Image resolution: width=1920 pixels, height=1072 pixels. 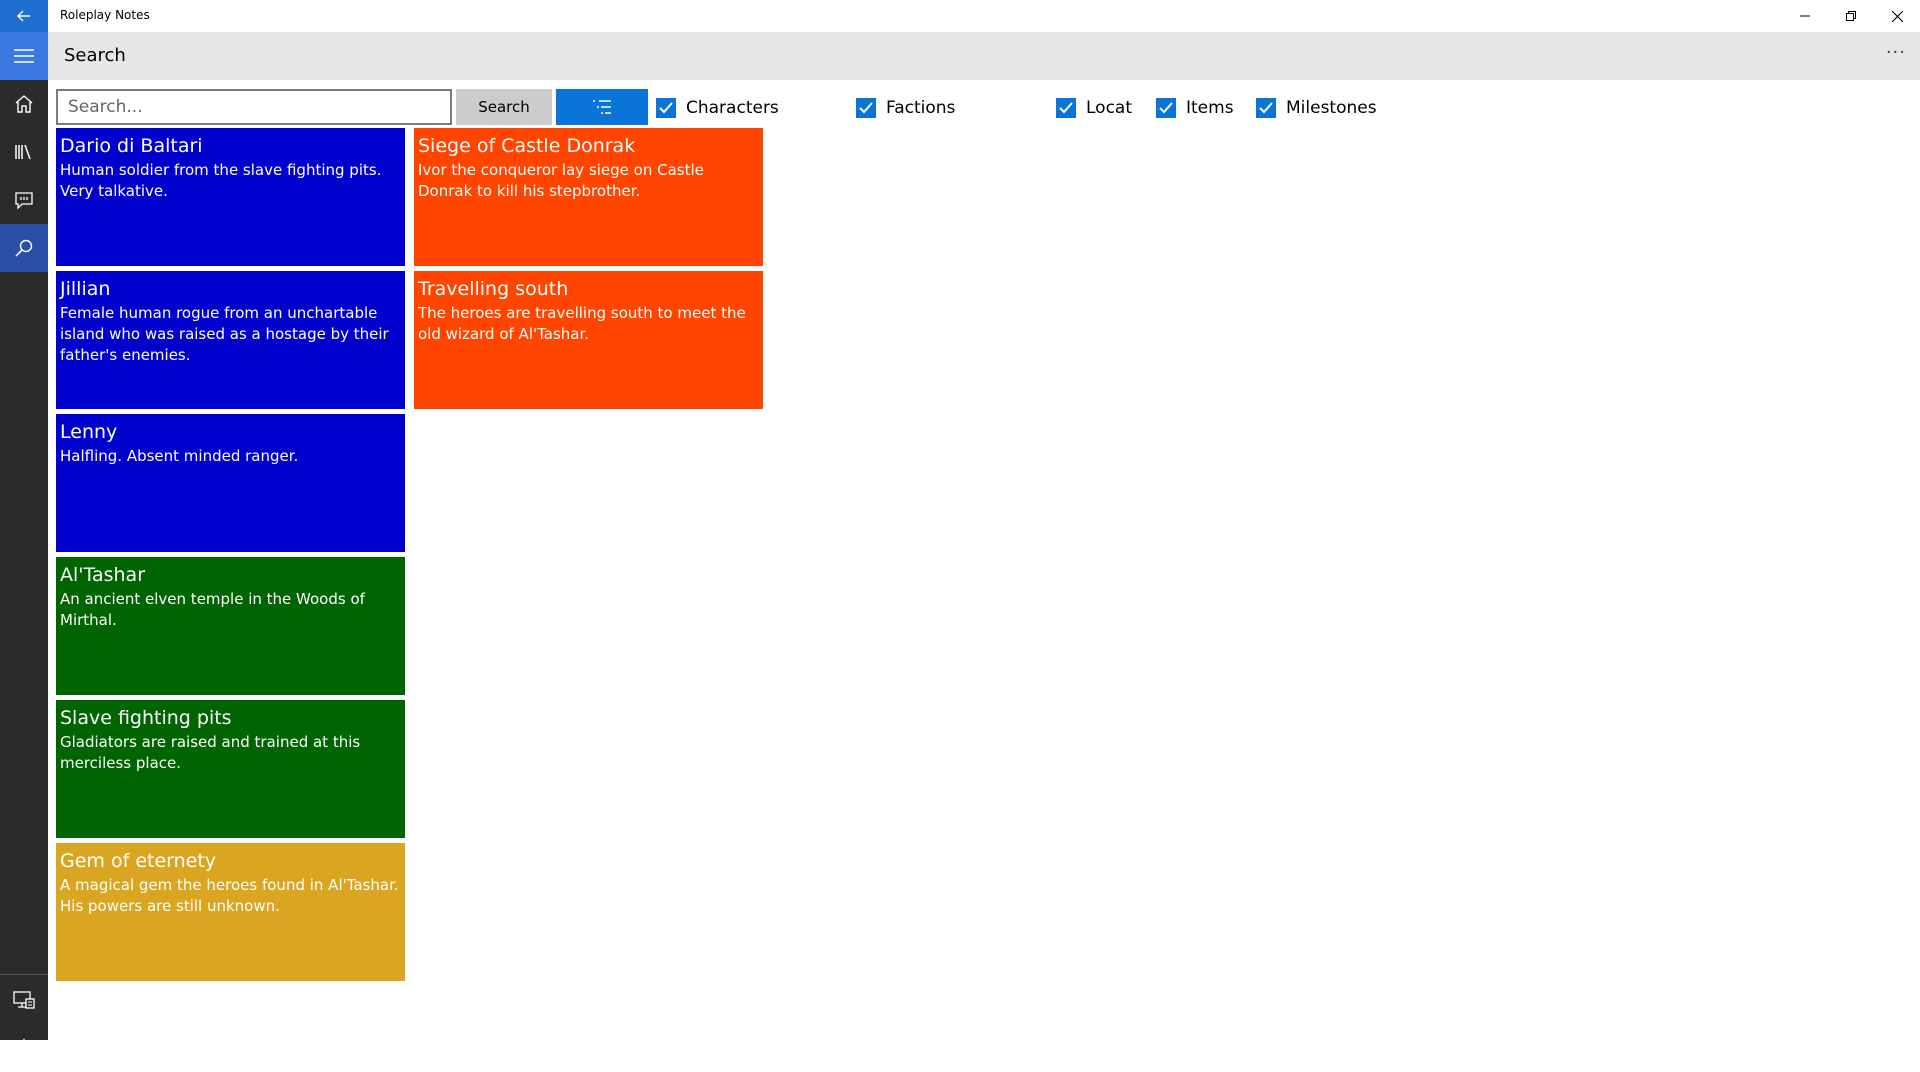 I want to click on filter-characters: Characters, so click(x=717, y=108).